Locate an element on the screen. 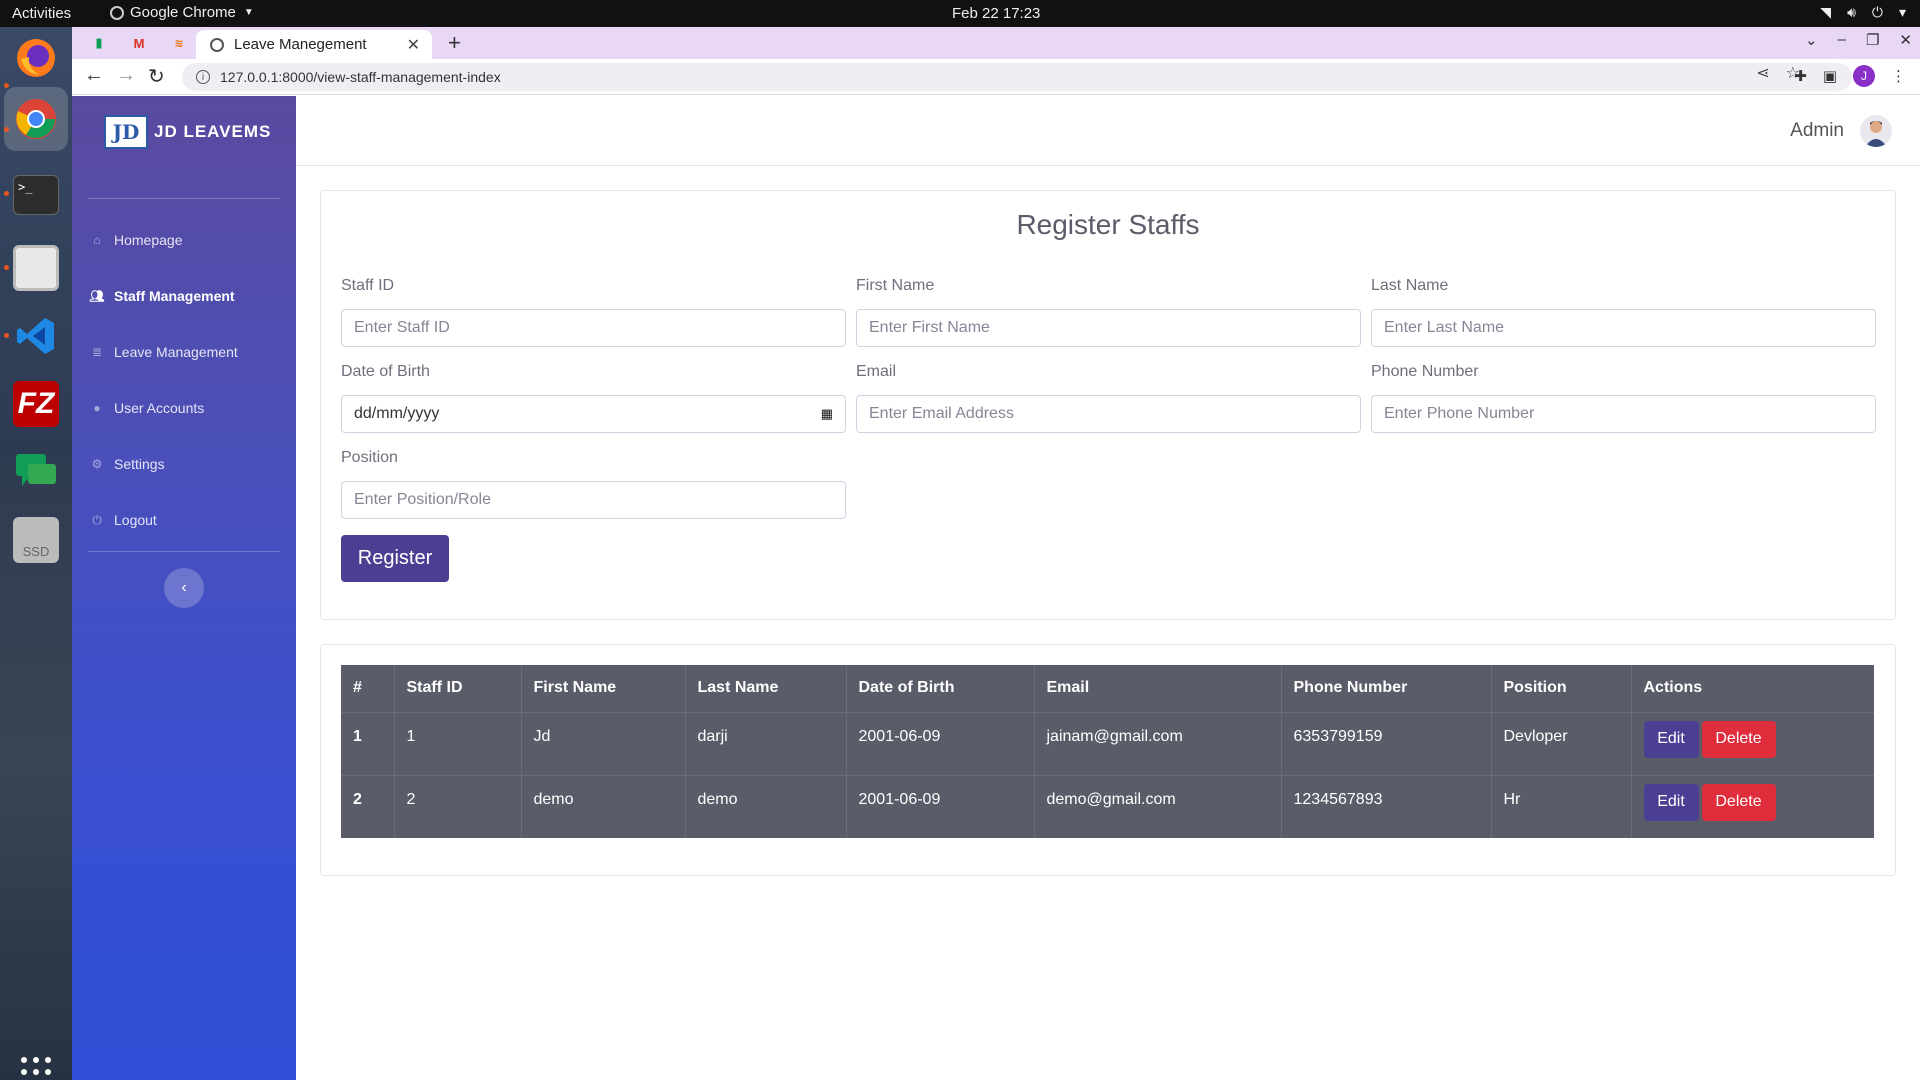 This screenshot has width=1920, height=1080. terminal-icon: >_ is located at coordinates (36, 195).